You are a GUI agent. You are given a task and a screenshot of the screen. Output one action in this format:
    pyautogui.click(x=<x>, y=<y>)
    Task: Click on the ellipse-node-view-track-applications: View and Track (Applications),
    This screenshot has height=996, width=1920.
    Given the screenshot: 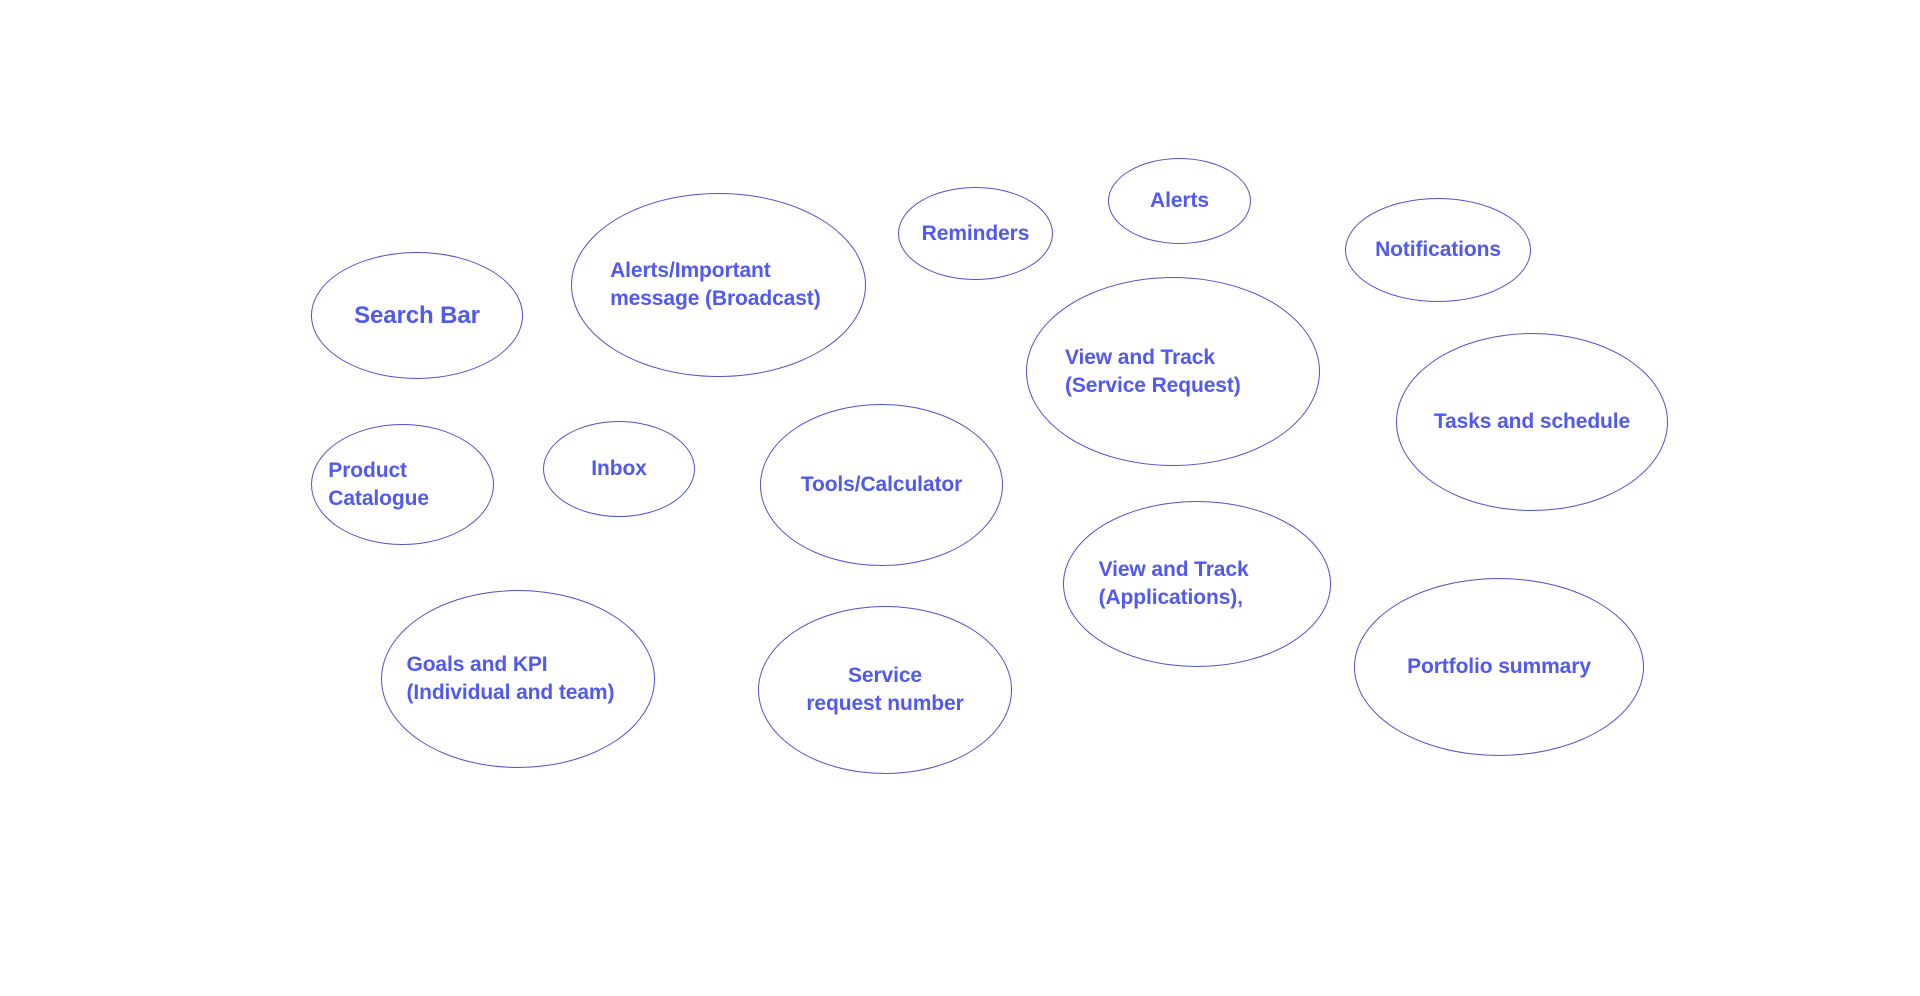 What is the action you would take?
    pyautogui.click(x=1197, y=584)
    